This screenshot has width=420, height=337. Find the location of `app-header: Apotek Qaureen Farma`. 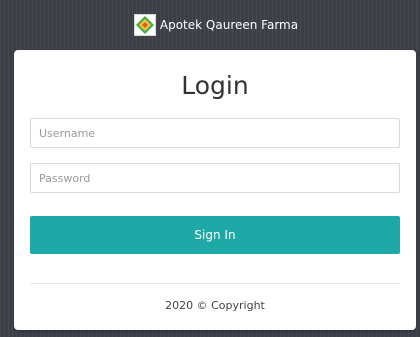

app-header: Apotek Qaureen Farma is located at coordinates (210, 25).